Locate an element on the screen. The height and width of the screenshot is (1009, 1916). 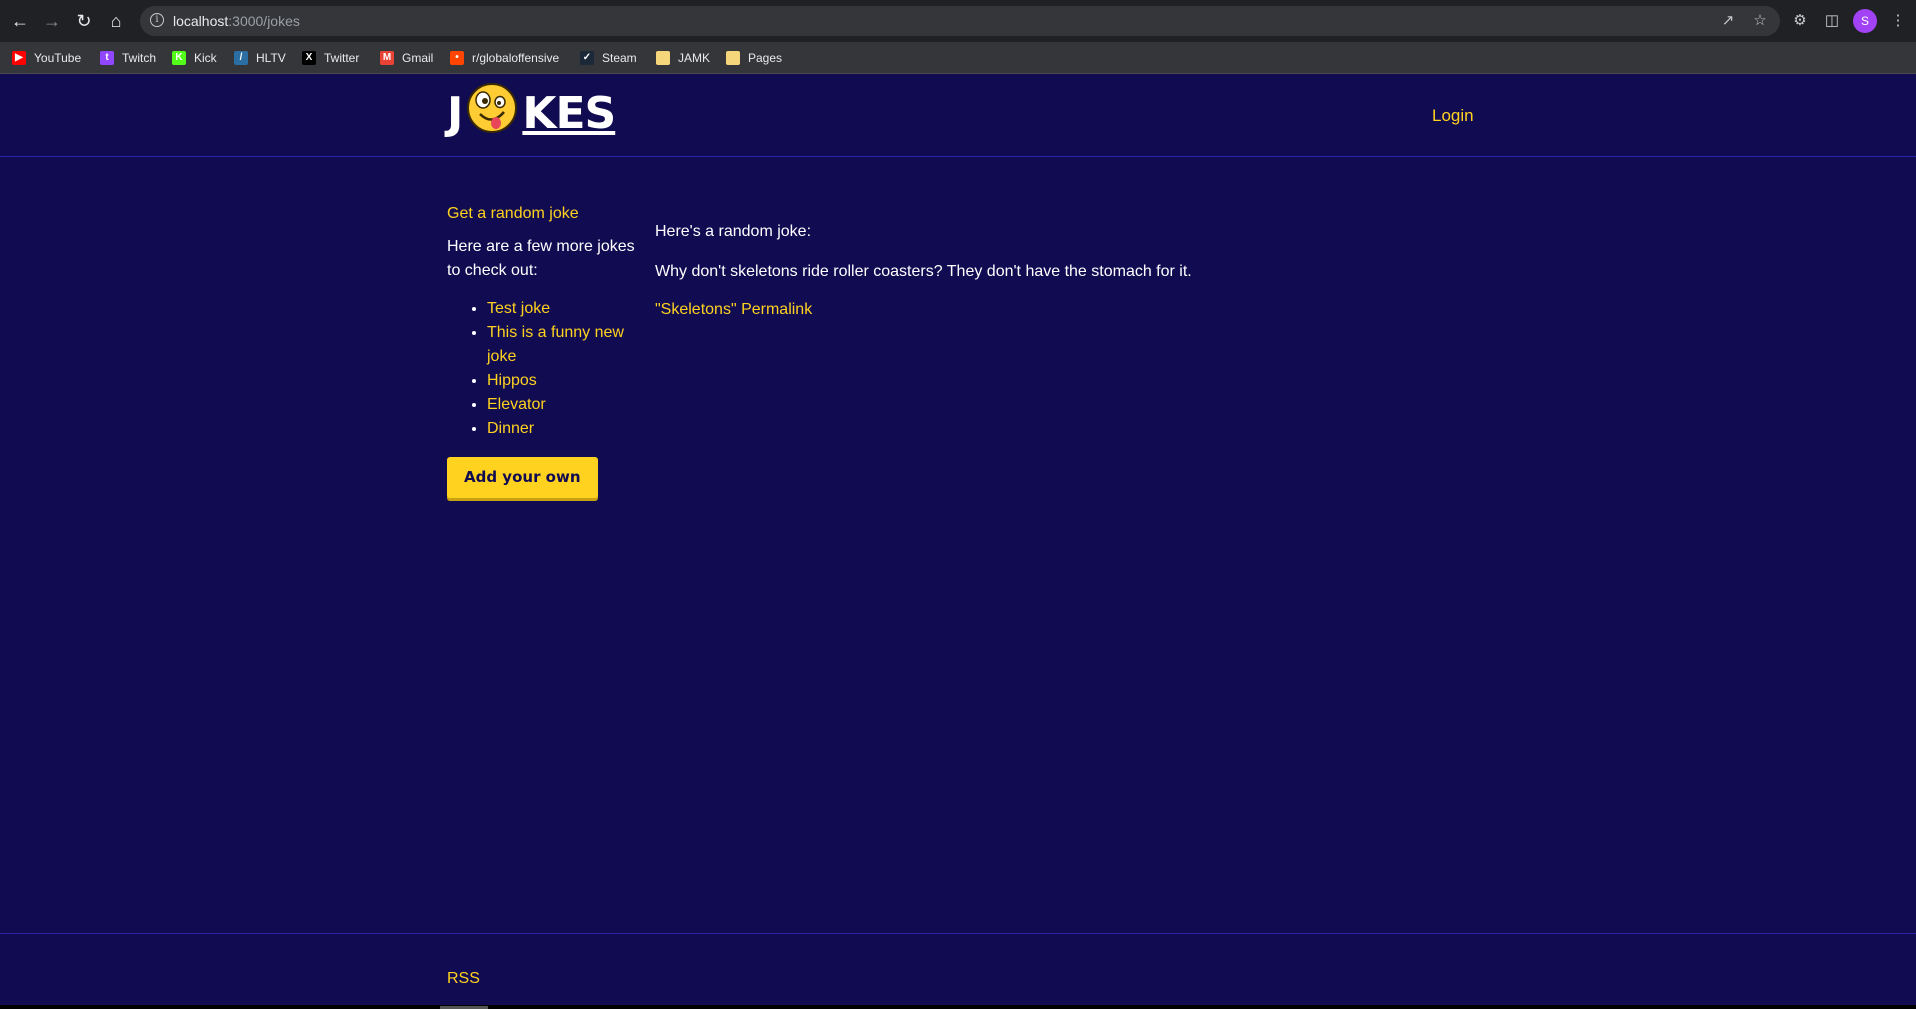
bookmark-item: Pages is located at coordinates (754, 58).